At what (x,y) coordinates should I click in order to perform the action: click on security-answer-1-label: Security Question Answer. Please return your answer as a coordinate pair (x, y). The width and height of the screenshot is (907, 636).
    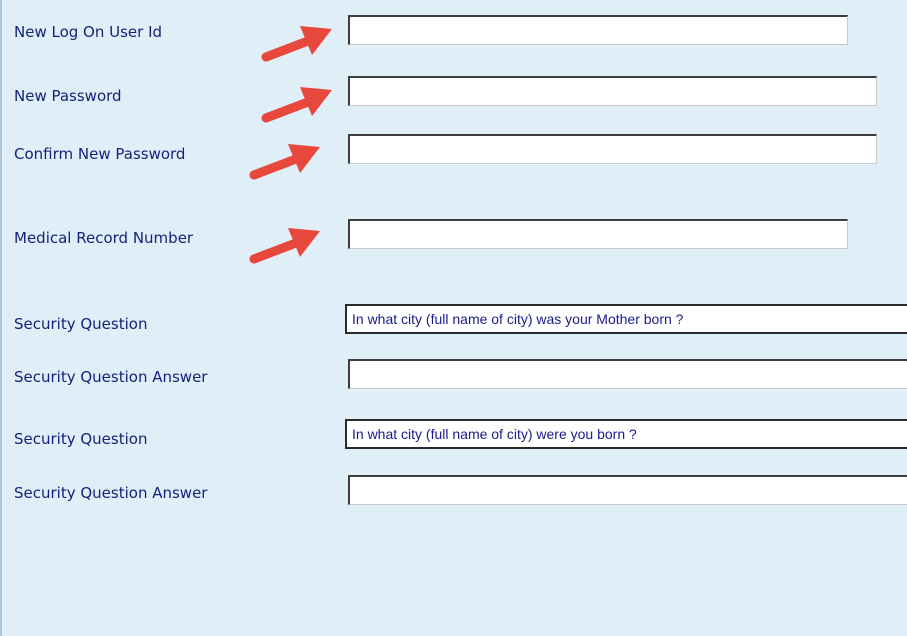
    Looking at the image, I should click on (111, 377).